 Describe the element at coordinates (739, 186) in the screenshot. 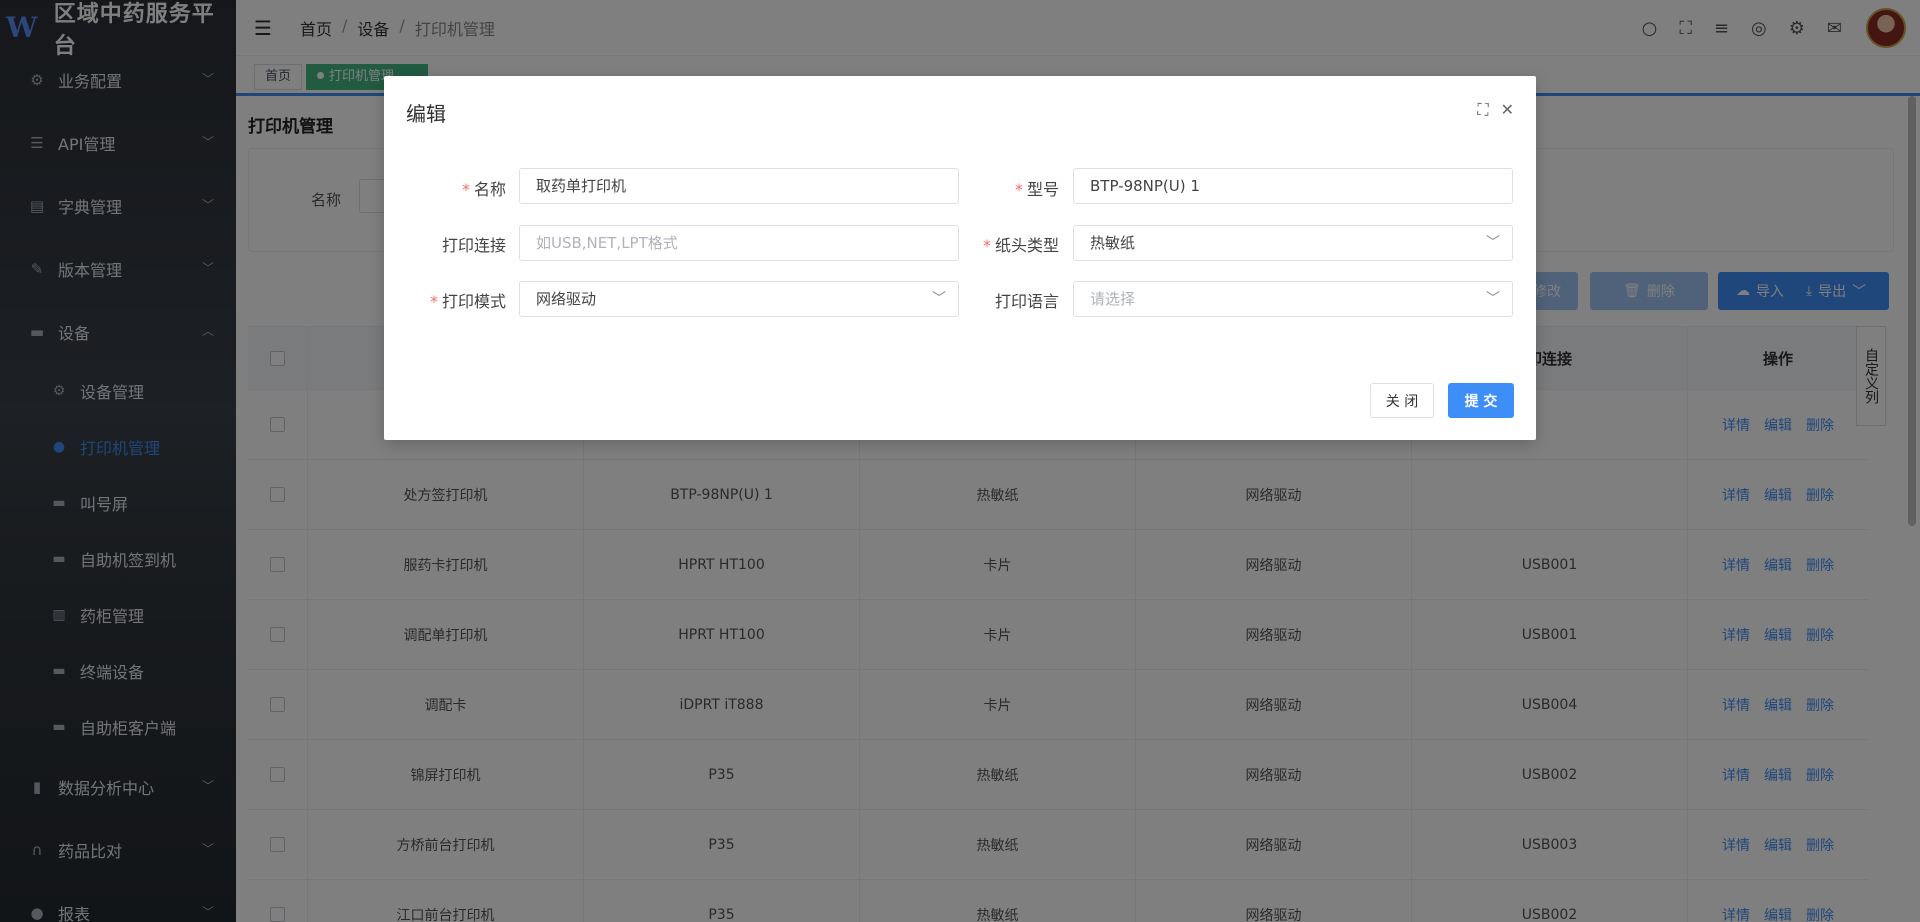

I see `name-input: 取药单打印机` at that location.